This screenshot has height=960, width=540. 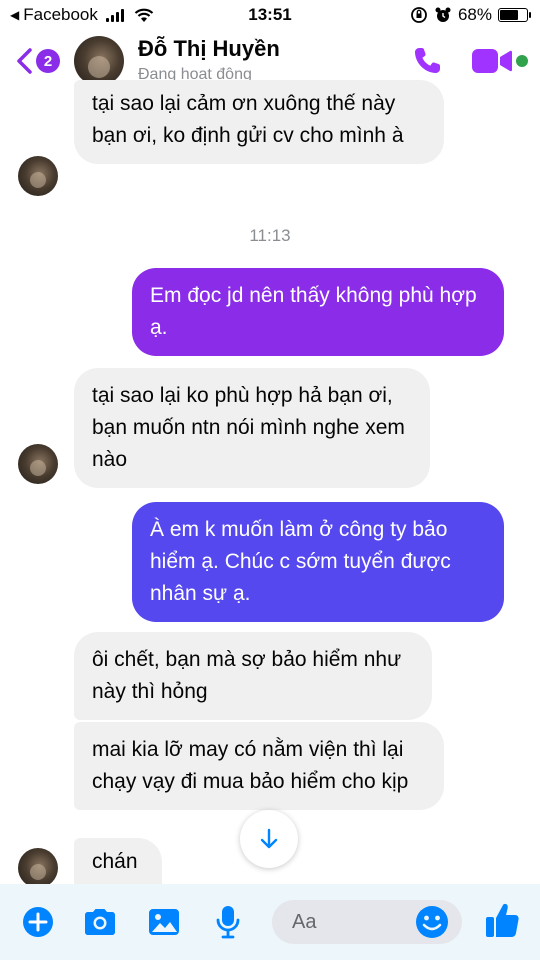 I want to click on message-bubble-outgoing: Em đọc jd nên thấy không phù hợp ạ., so click(x=318, y=312).